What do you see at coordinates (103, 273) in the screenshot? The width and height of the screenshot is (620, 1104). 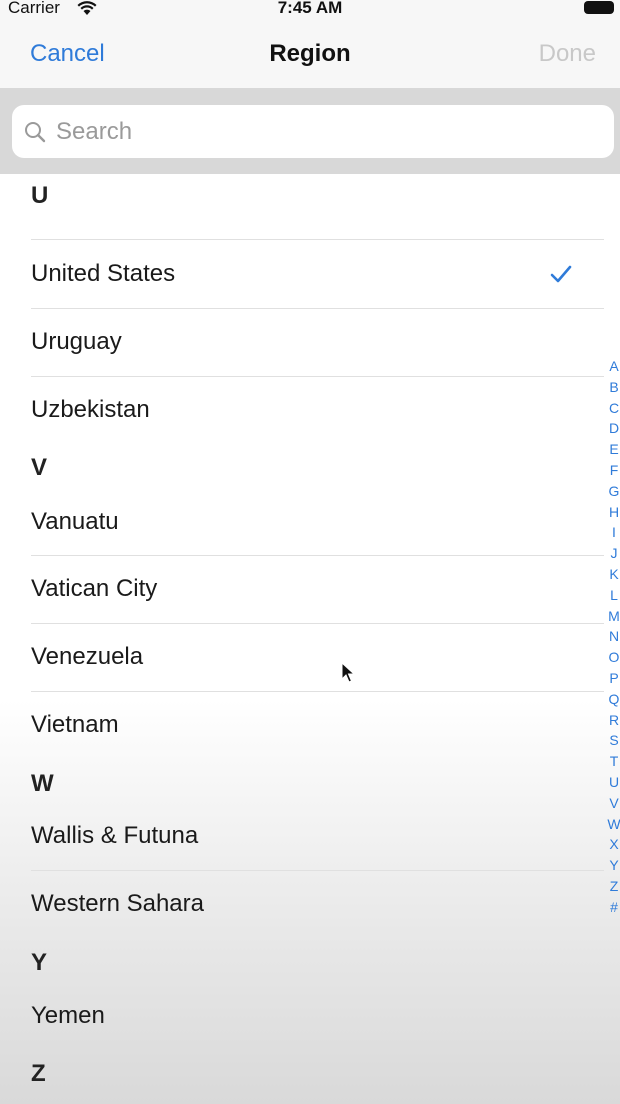 I see `list-item-label: United States` at bounding box center [103, 273].